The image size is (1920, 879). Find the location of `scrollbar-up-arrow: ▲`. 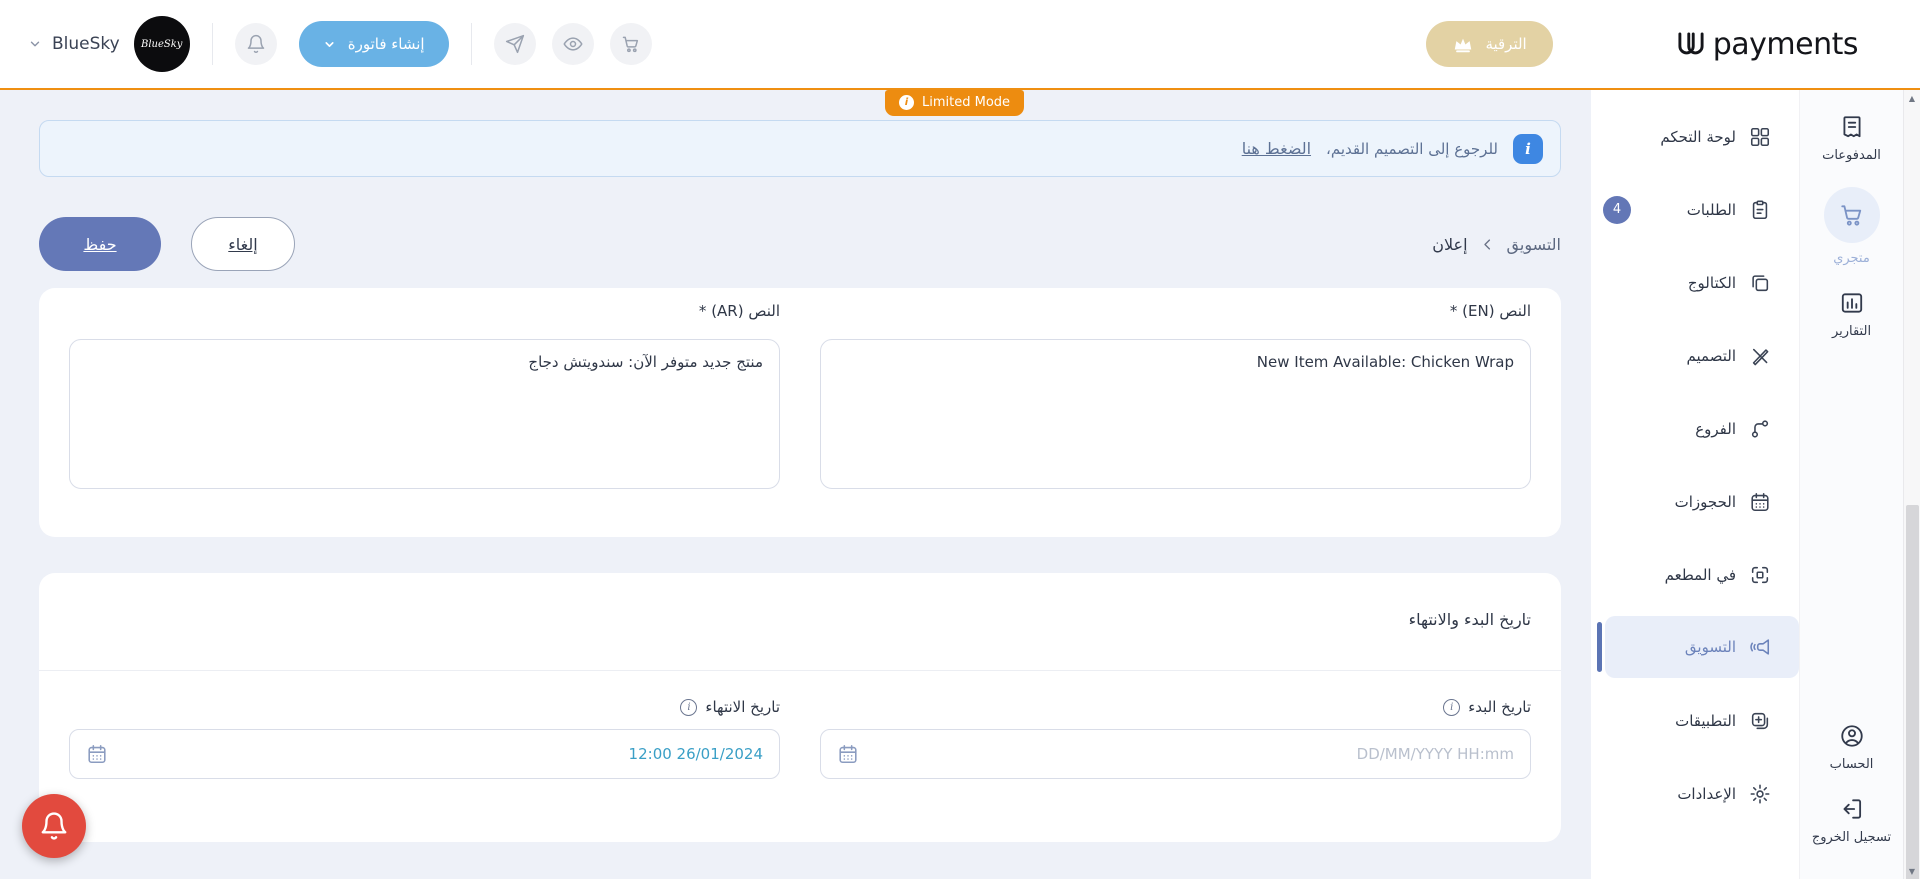

scrollbar-up-arrow: ▲ is located at coordinates (1912, 98).